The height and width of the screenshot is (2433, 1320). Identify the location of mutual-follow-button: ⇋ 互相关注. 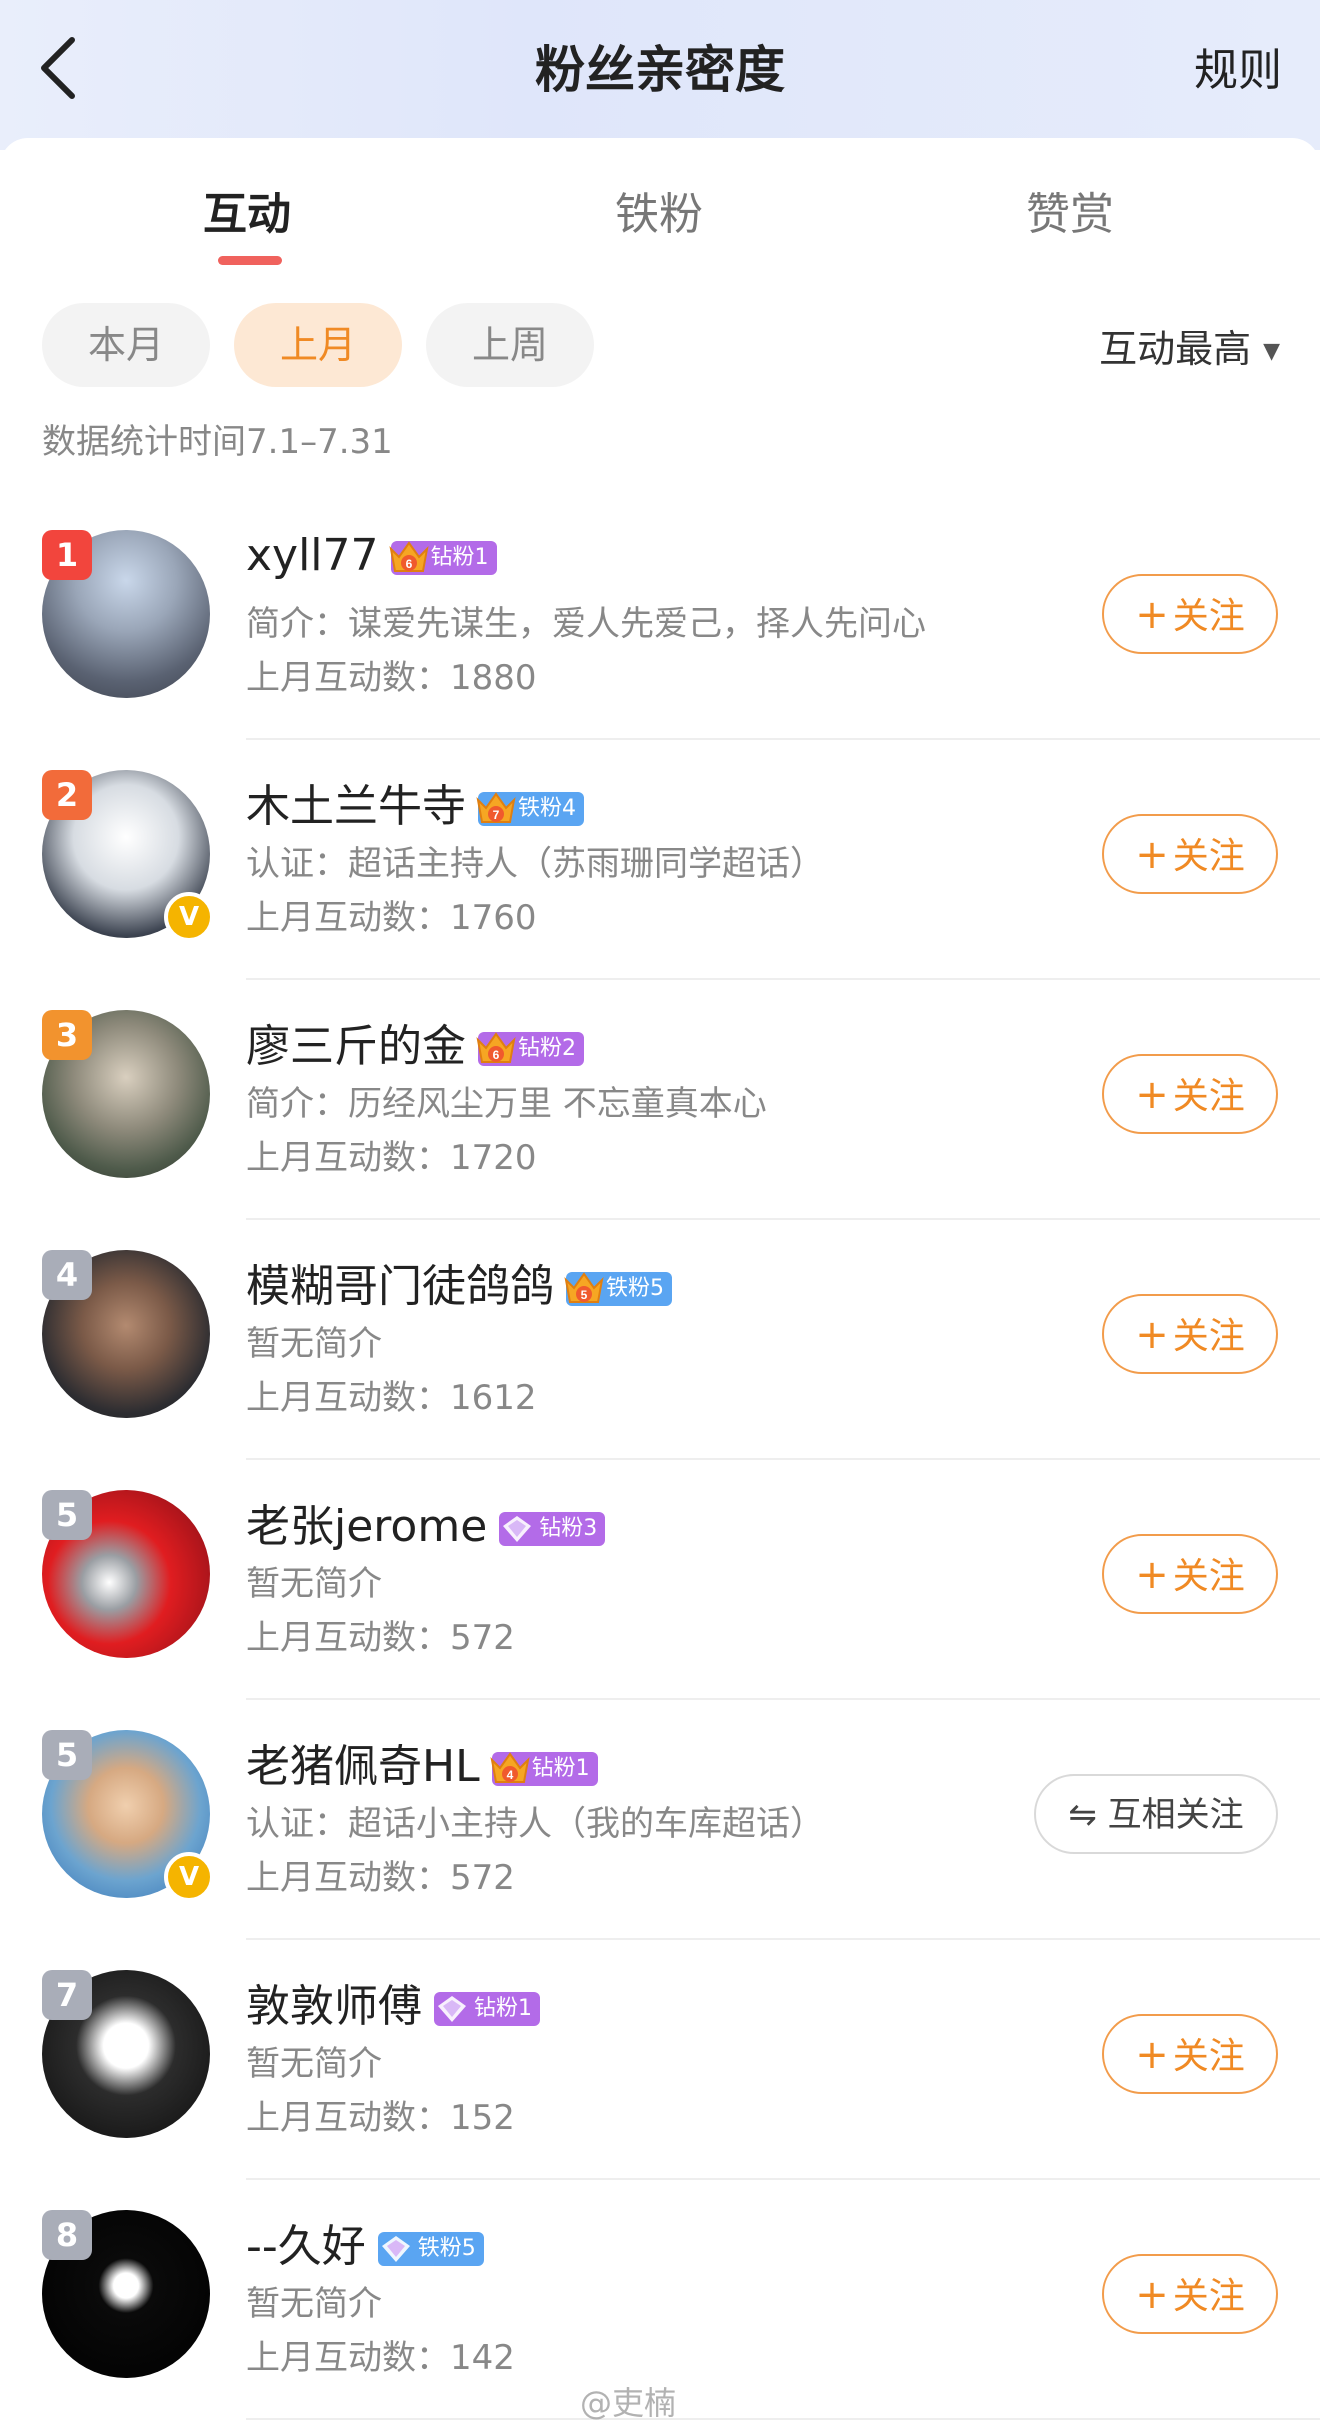
(1156, 1814).